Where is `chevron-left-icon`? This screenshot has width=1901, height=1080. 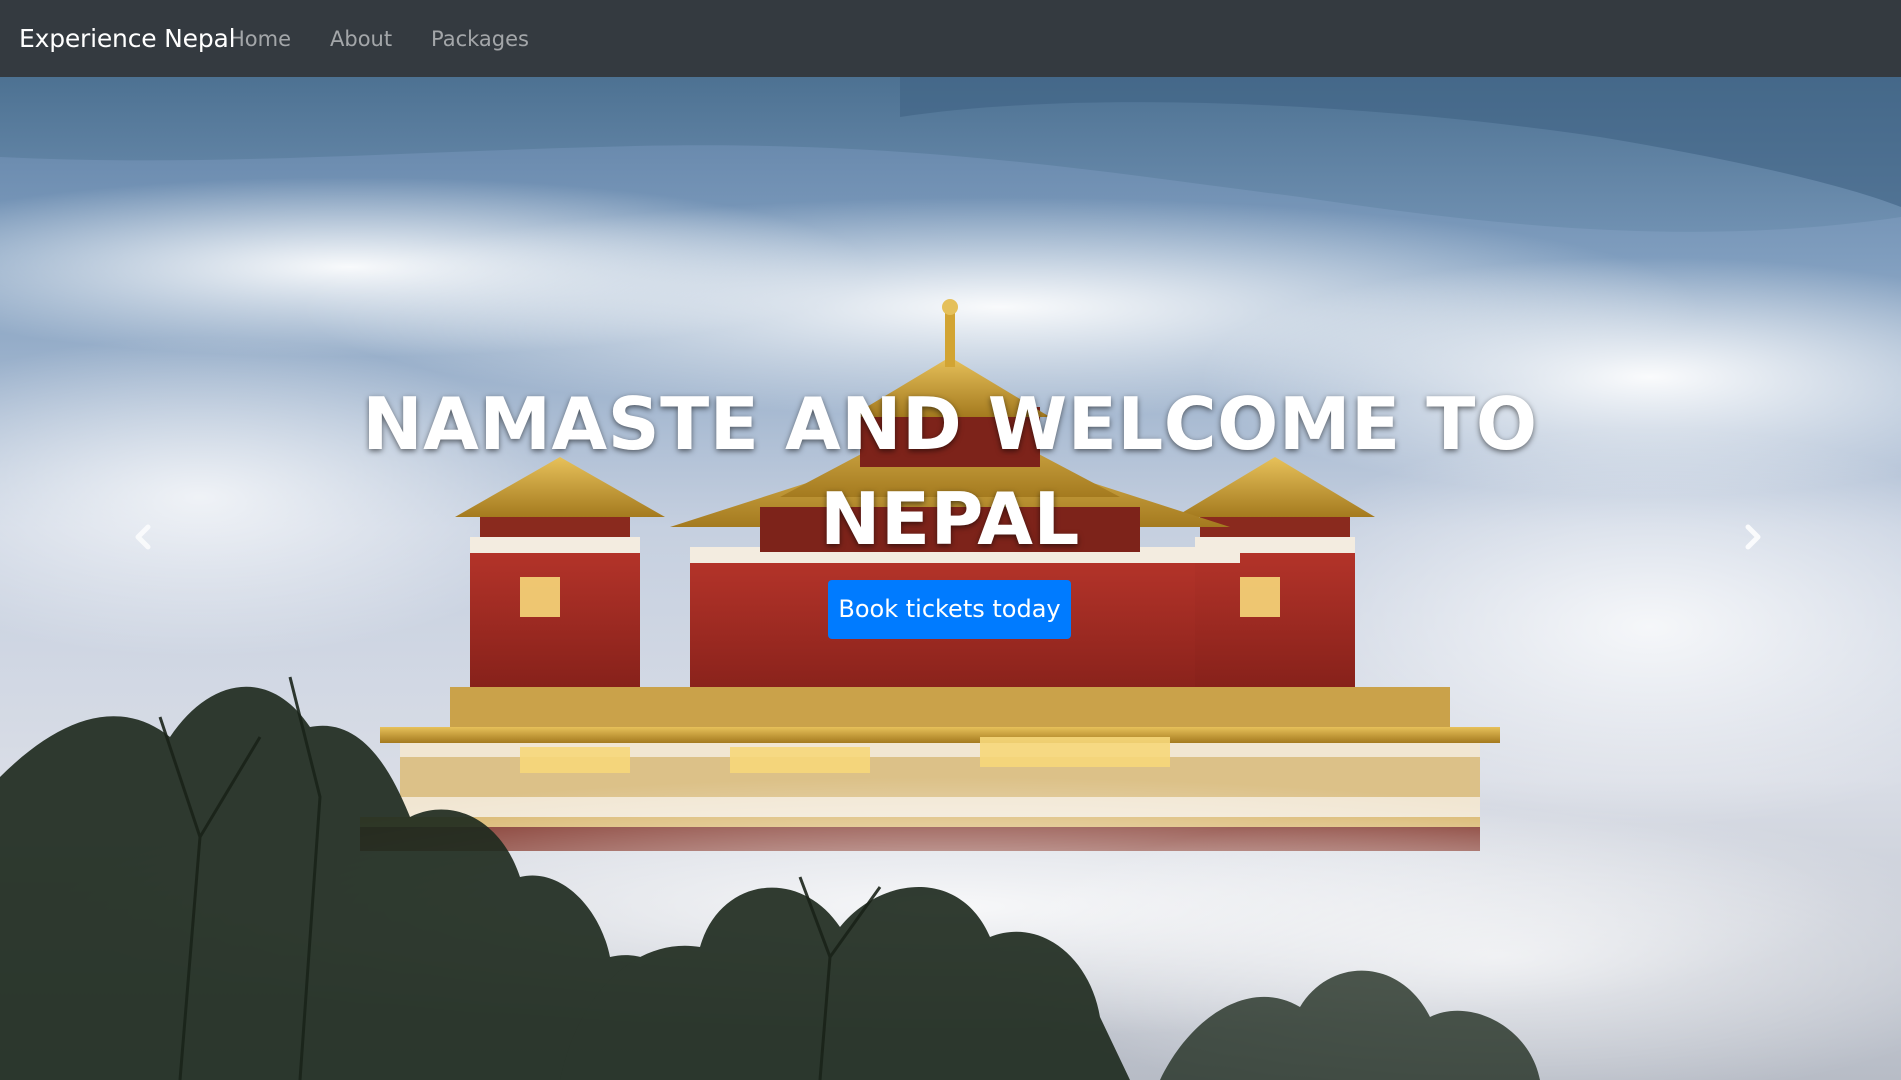 chevron-left-icon is located at coordinates (143, 537).